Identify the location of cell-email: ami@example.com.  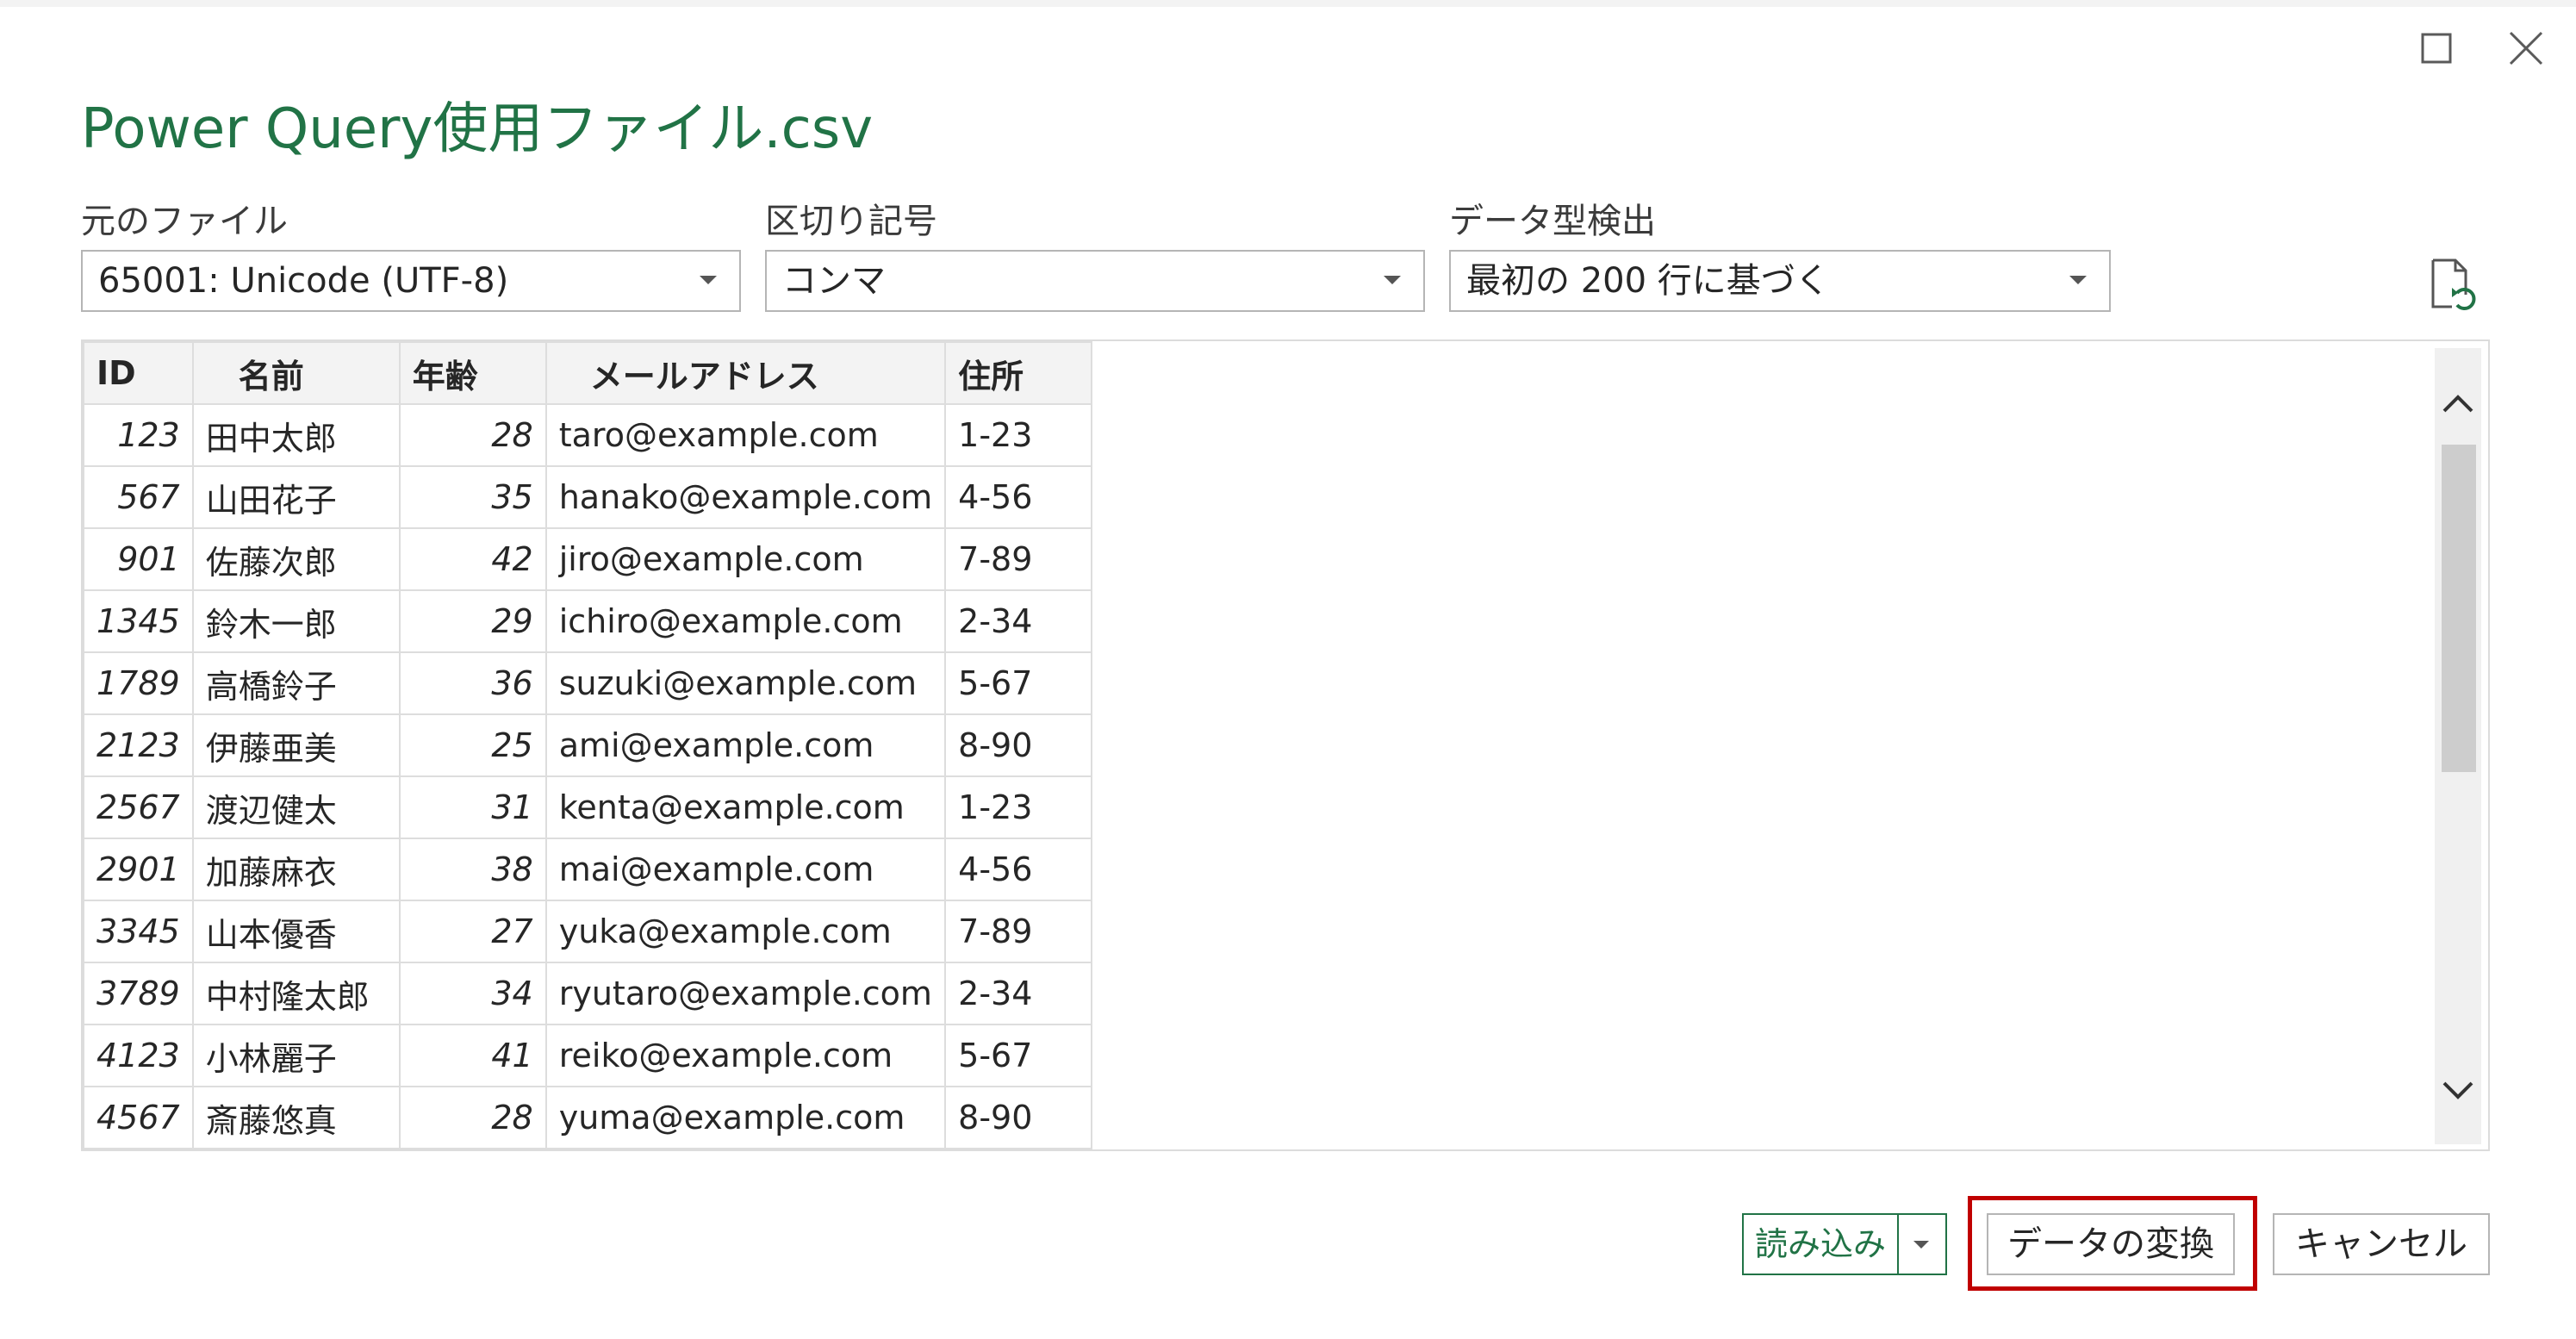
(746, 745).